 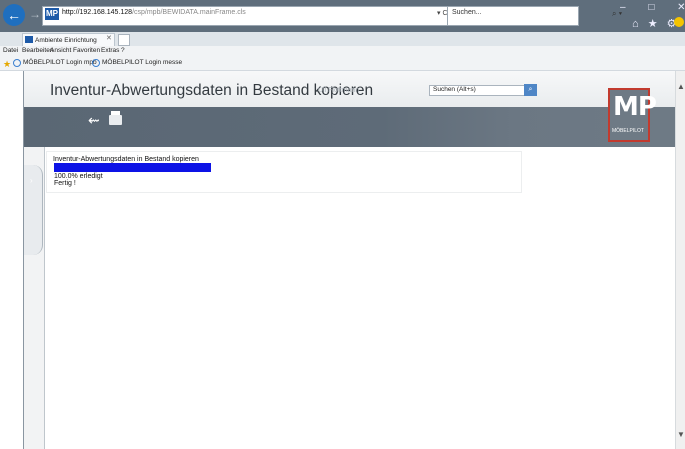 I want to click on user-name: Uli Flottmann, so click(x=339, y=90).